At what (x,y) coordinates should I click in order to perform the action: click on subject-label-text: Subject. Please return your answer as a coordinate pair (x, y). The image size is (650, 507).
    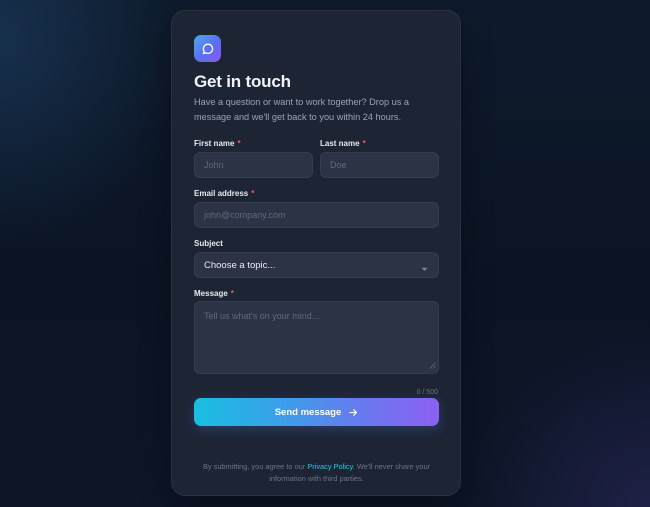
    Looking at the image, I should click on (208, 243).